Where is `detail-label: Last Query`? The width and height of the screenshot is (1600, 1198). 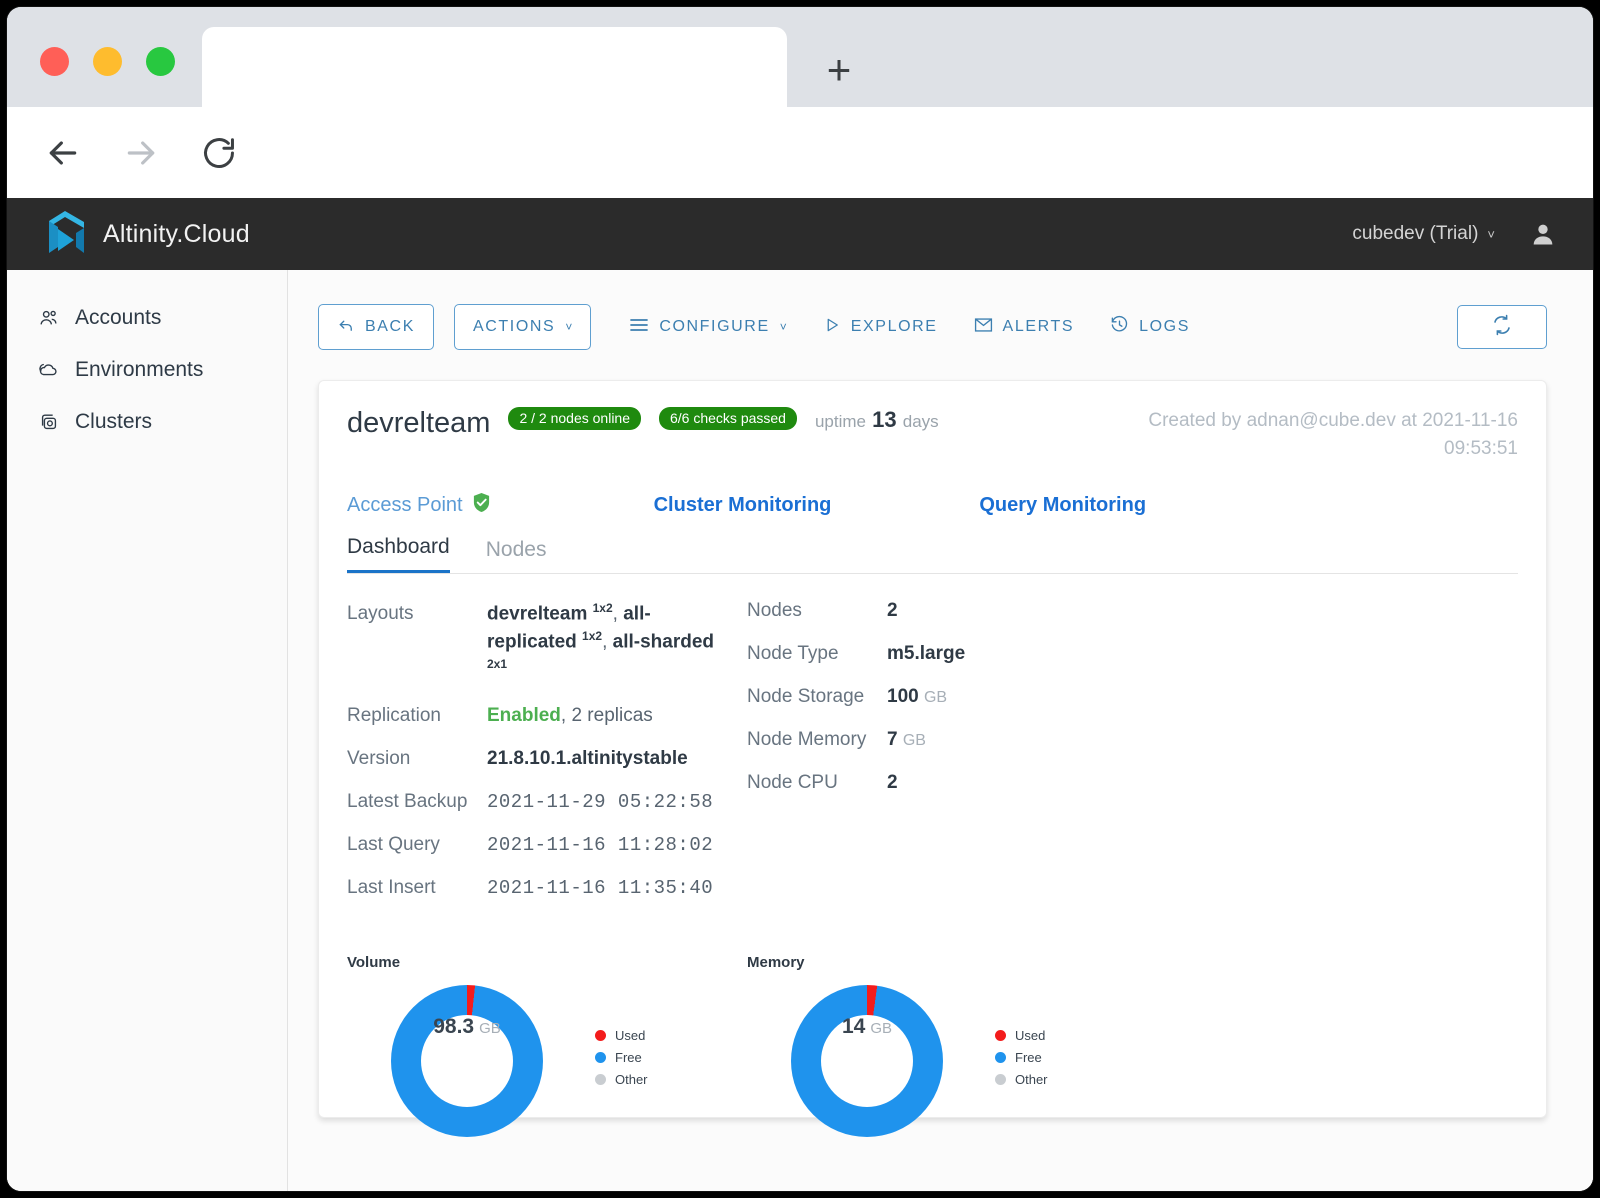 detail-label: Last Query is located at coordinates (393, 844).